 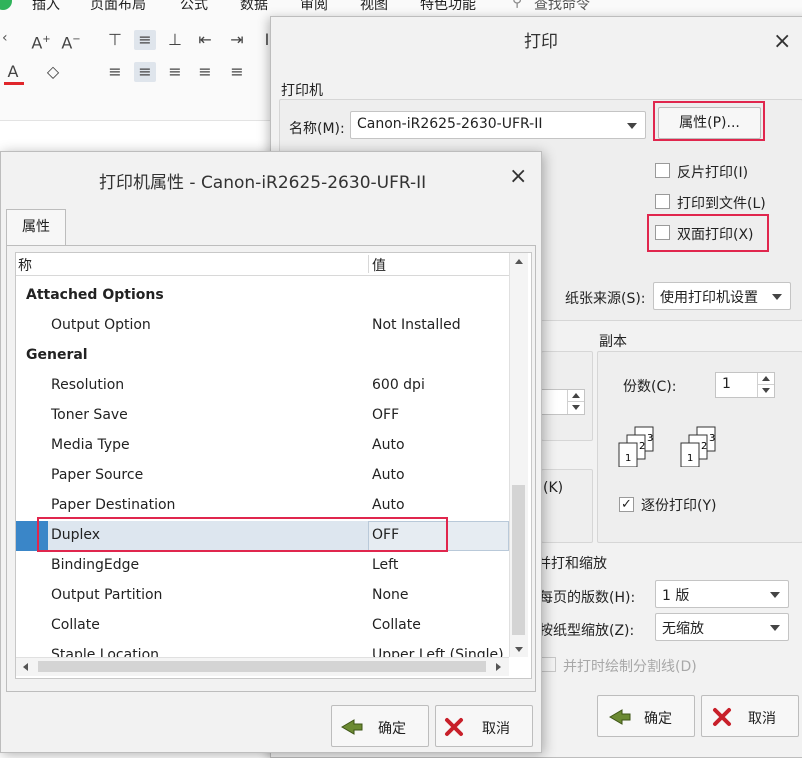 What do you see at coordinates (775, 628) in the screenshot?
I see `chevron-down-icon` at bounding box center [775, 628].